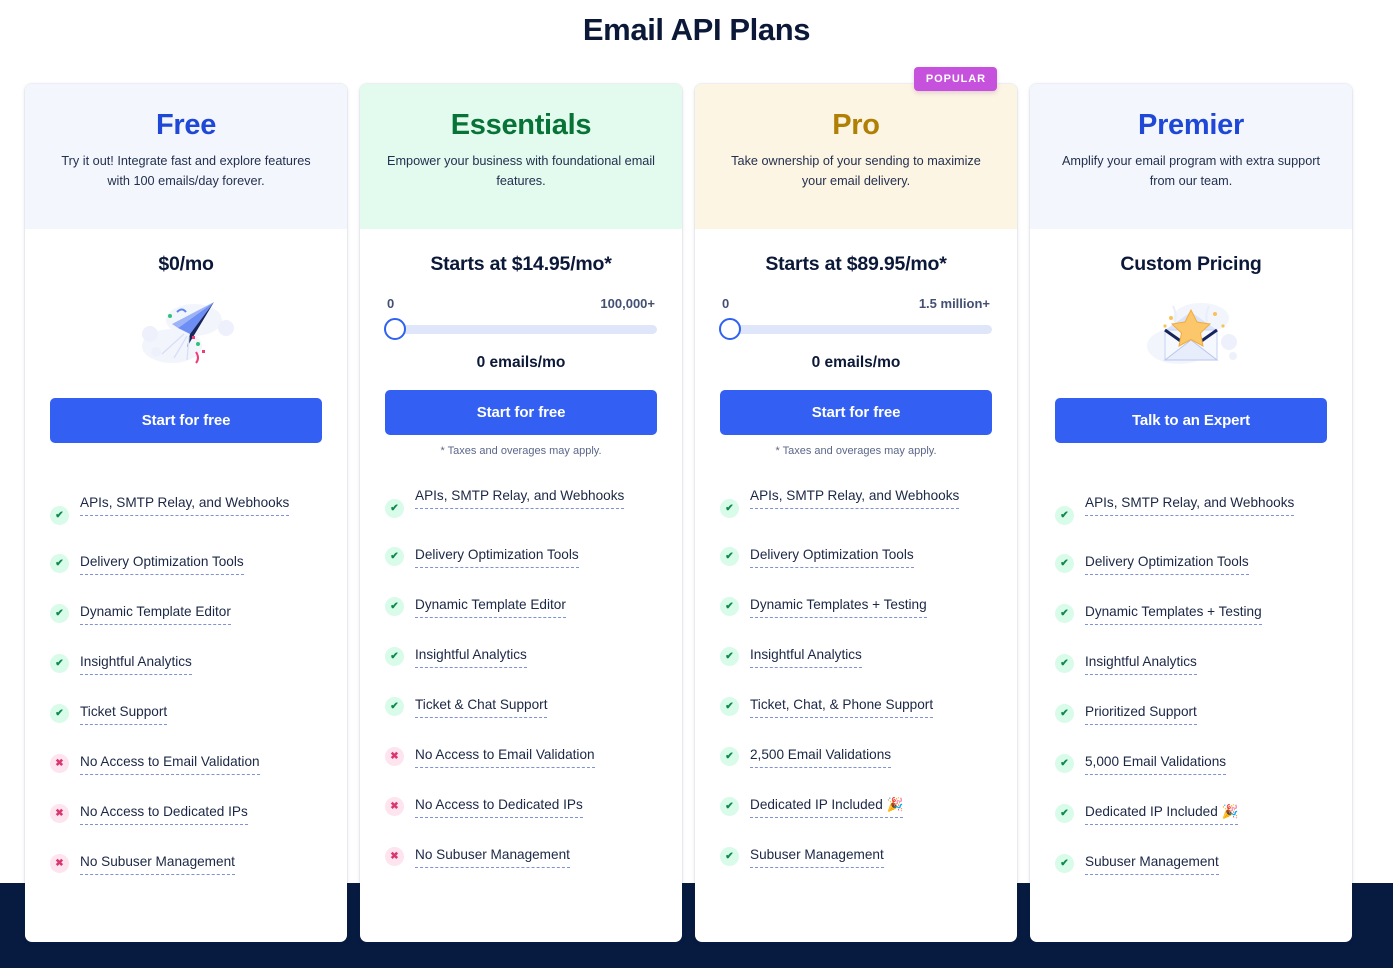 The image size is (1393, 968). Describe the element at coordinates (186, 453) in the screenshot. I see `taxes-note-spacer` at that location.